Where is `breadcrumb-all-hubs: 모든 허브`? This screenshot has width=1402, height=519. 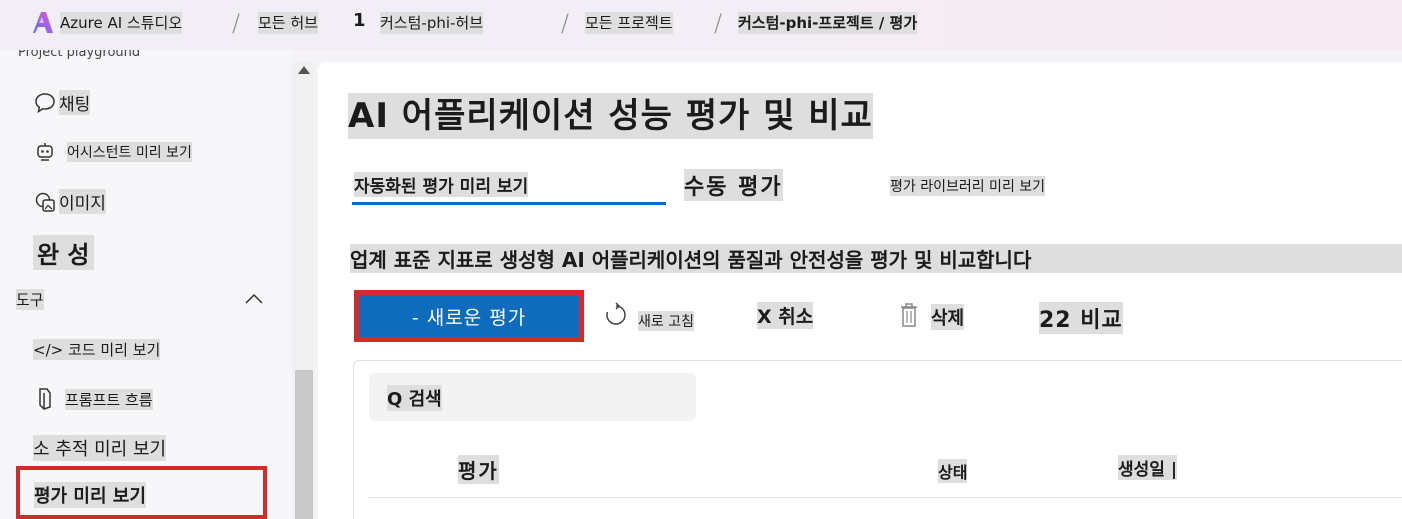
breadcrumb-all-hubs: 모든 허브 is located at coordinates (288, 23).